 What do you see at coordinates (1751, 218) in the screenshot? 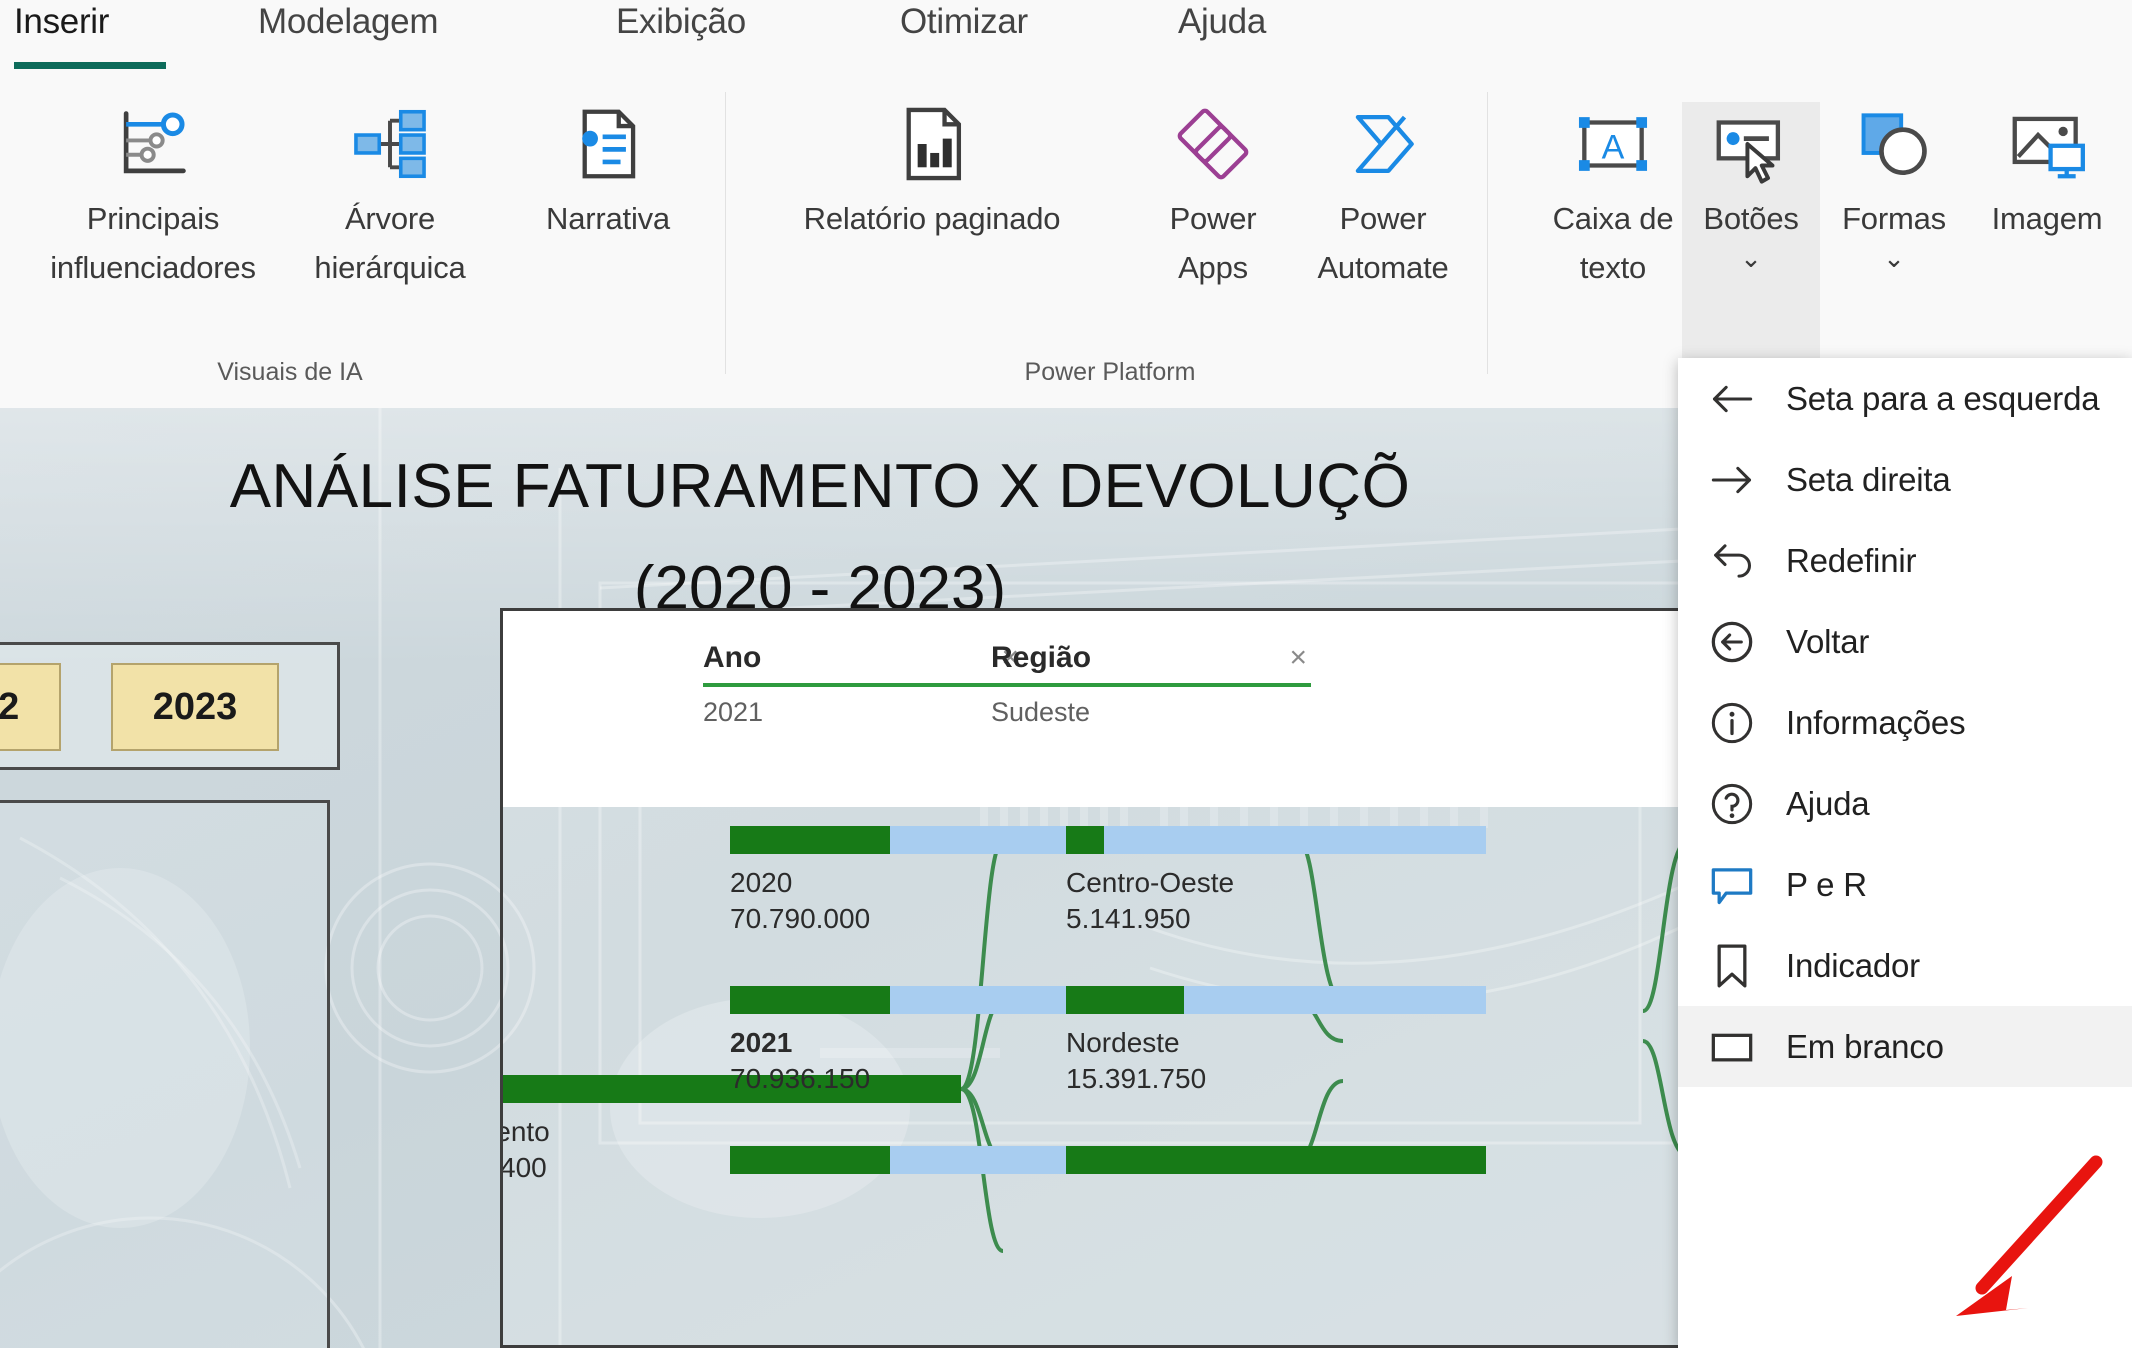
I see `ribbon-button-label: Botões` at bounding box center [1751, 218].